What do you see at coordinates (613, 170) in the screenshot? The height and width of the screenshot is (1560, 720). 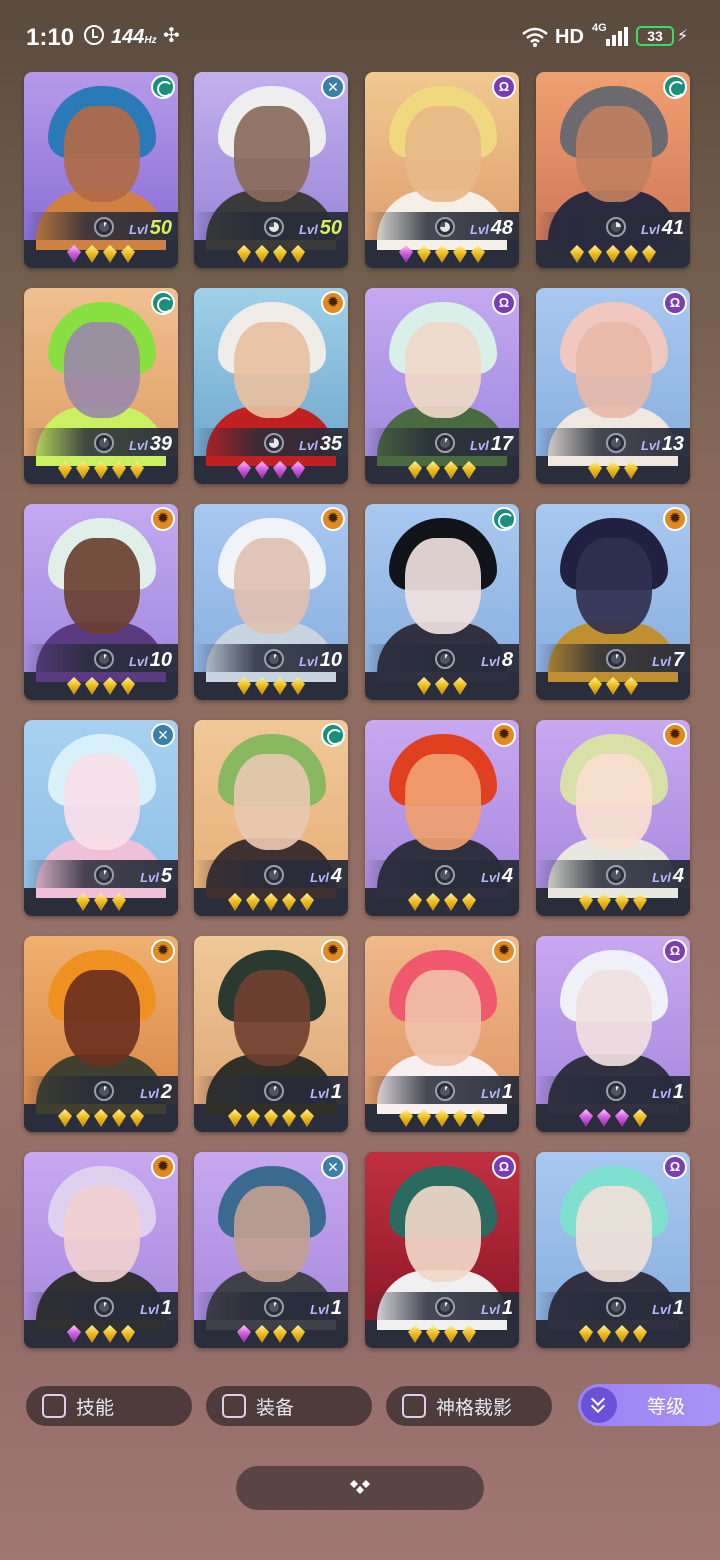 I see `hero-card: Lvl 41` at bounding box center [613, 170].